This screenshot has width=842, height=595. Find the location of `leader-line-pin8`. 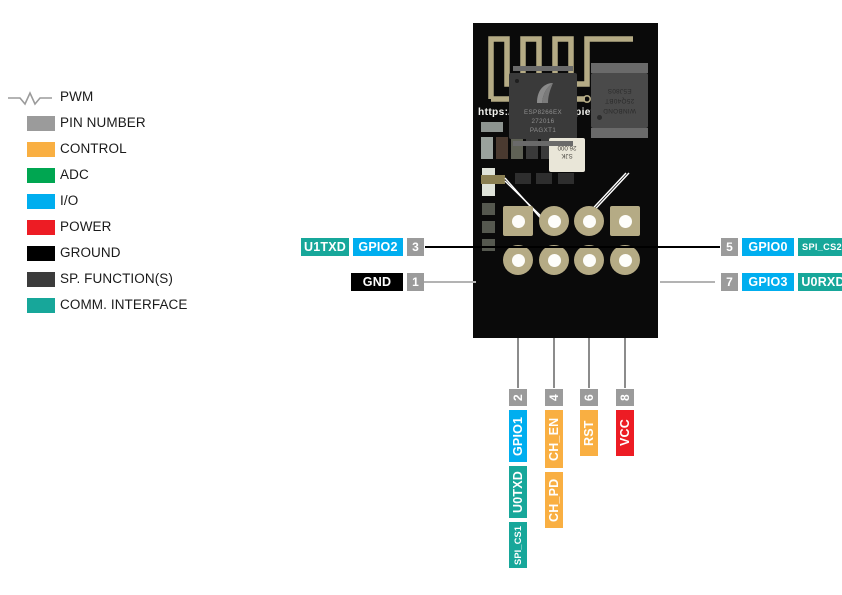

leader-line-pin8 is located at coordinates (625, 363).